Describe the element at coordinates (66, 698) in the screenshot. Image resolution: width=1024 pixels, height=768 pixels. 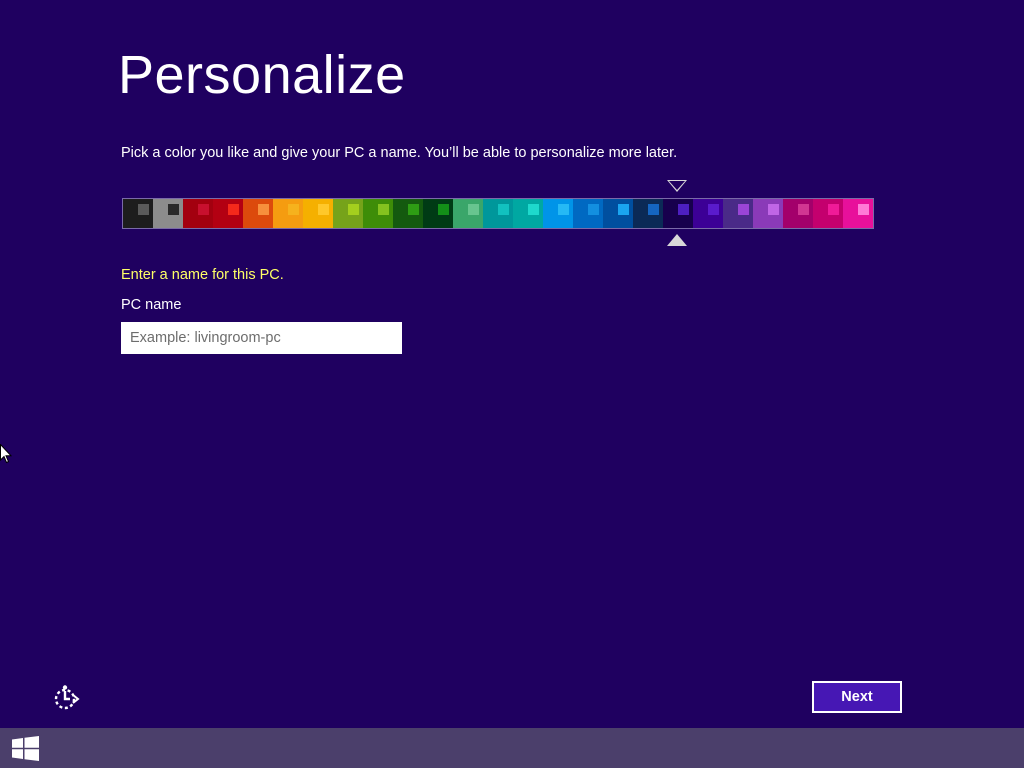
I see `ease-of-access-icon` at that location.